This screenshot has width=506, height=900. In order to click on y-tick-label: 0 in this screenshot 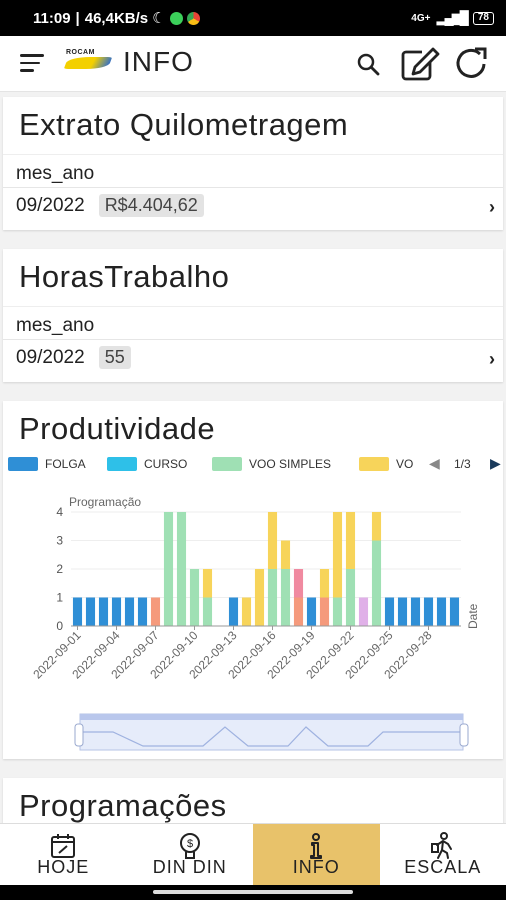, I will do `click(59, 626)`.